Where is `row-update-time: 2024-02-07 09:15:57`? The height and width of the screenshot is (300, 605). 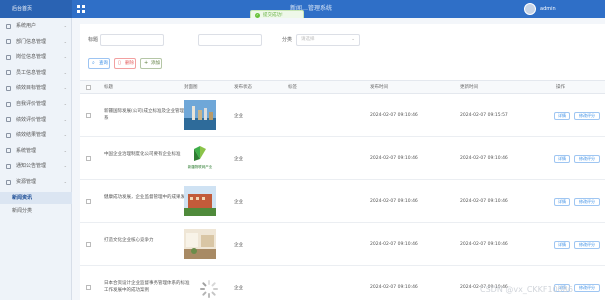
row-update-time: 2024-02-07 09:15:57 is located at coordinates (484, 115).